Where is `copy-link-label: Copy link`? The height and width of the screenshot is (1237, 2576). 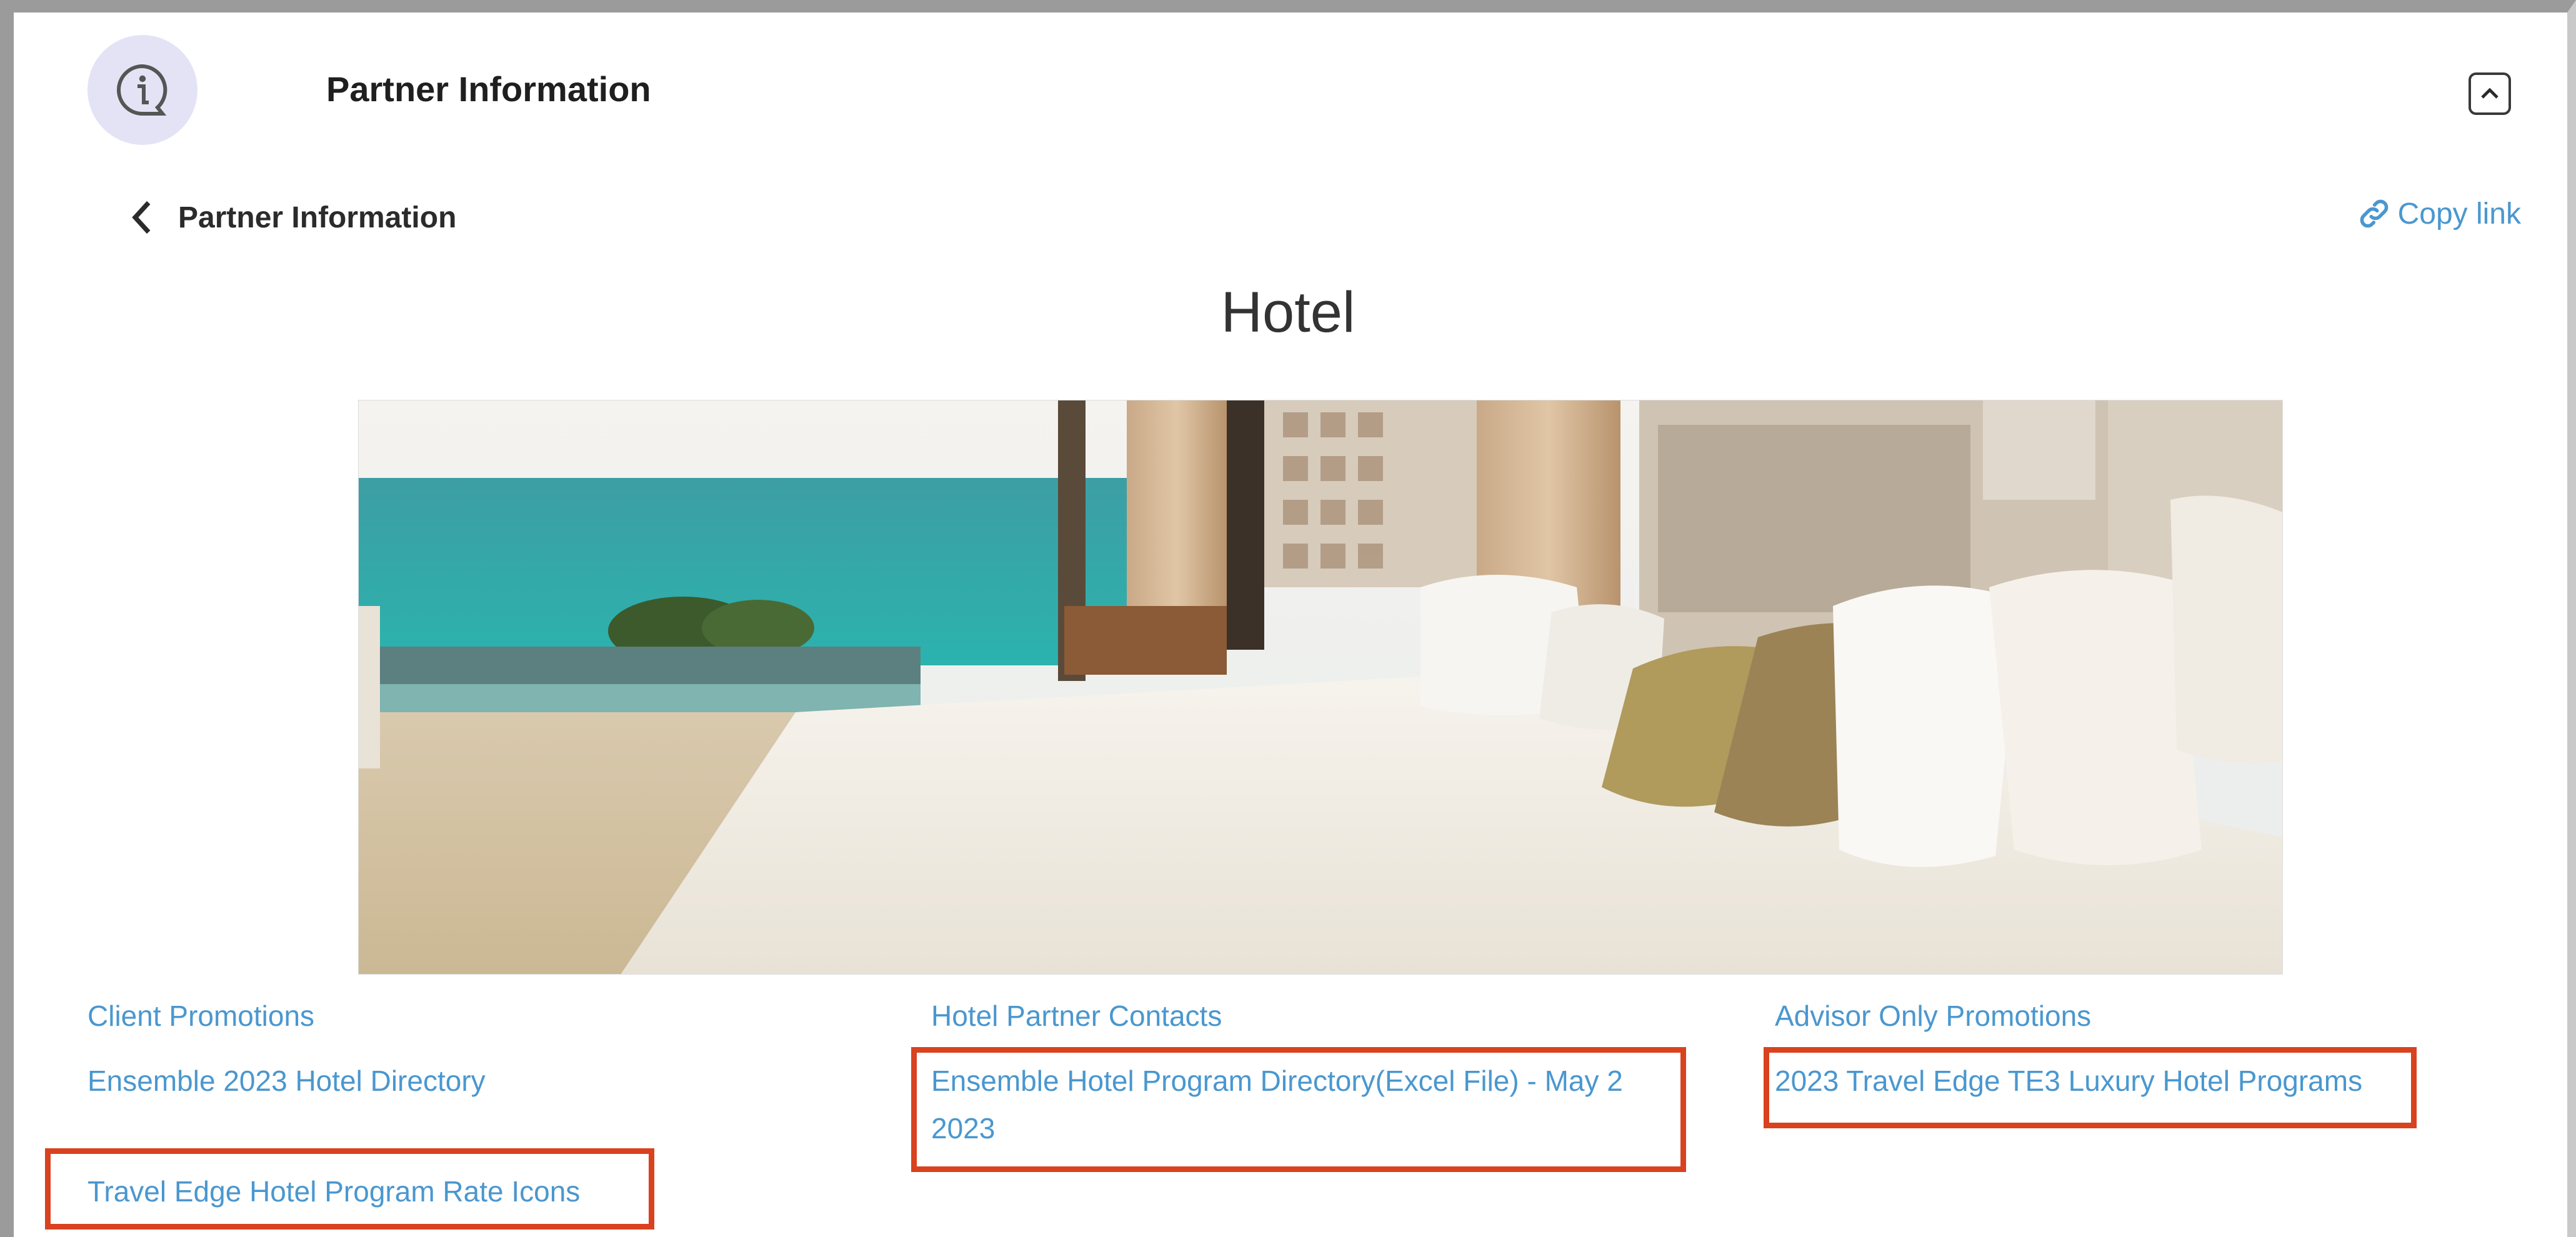 copy-link-label: Copy link is located at coordinates (2459, 214).